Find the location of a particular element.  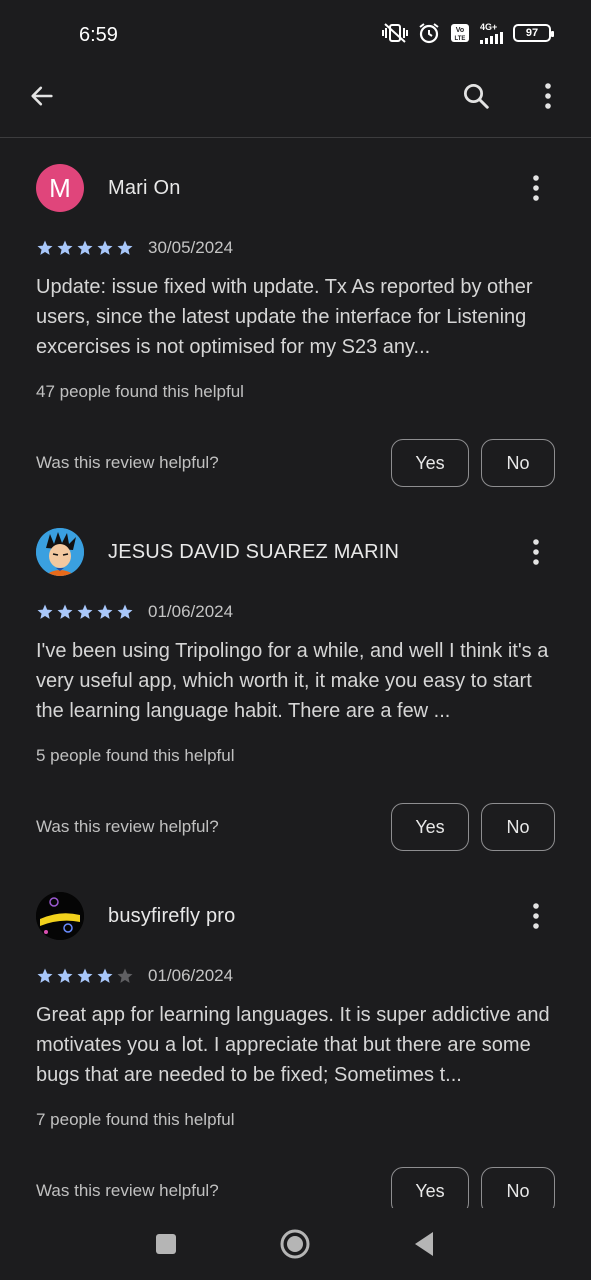

review-author: busyfirefly pro is located at coordinates (172, 916).